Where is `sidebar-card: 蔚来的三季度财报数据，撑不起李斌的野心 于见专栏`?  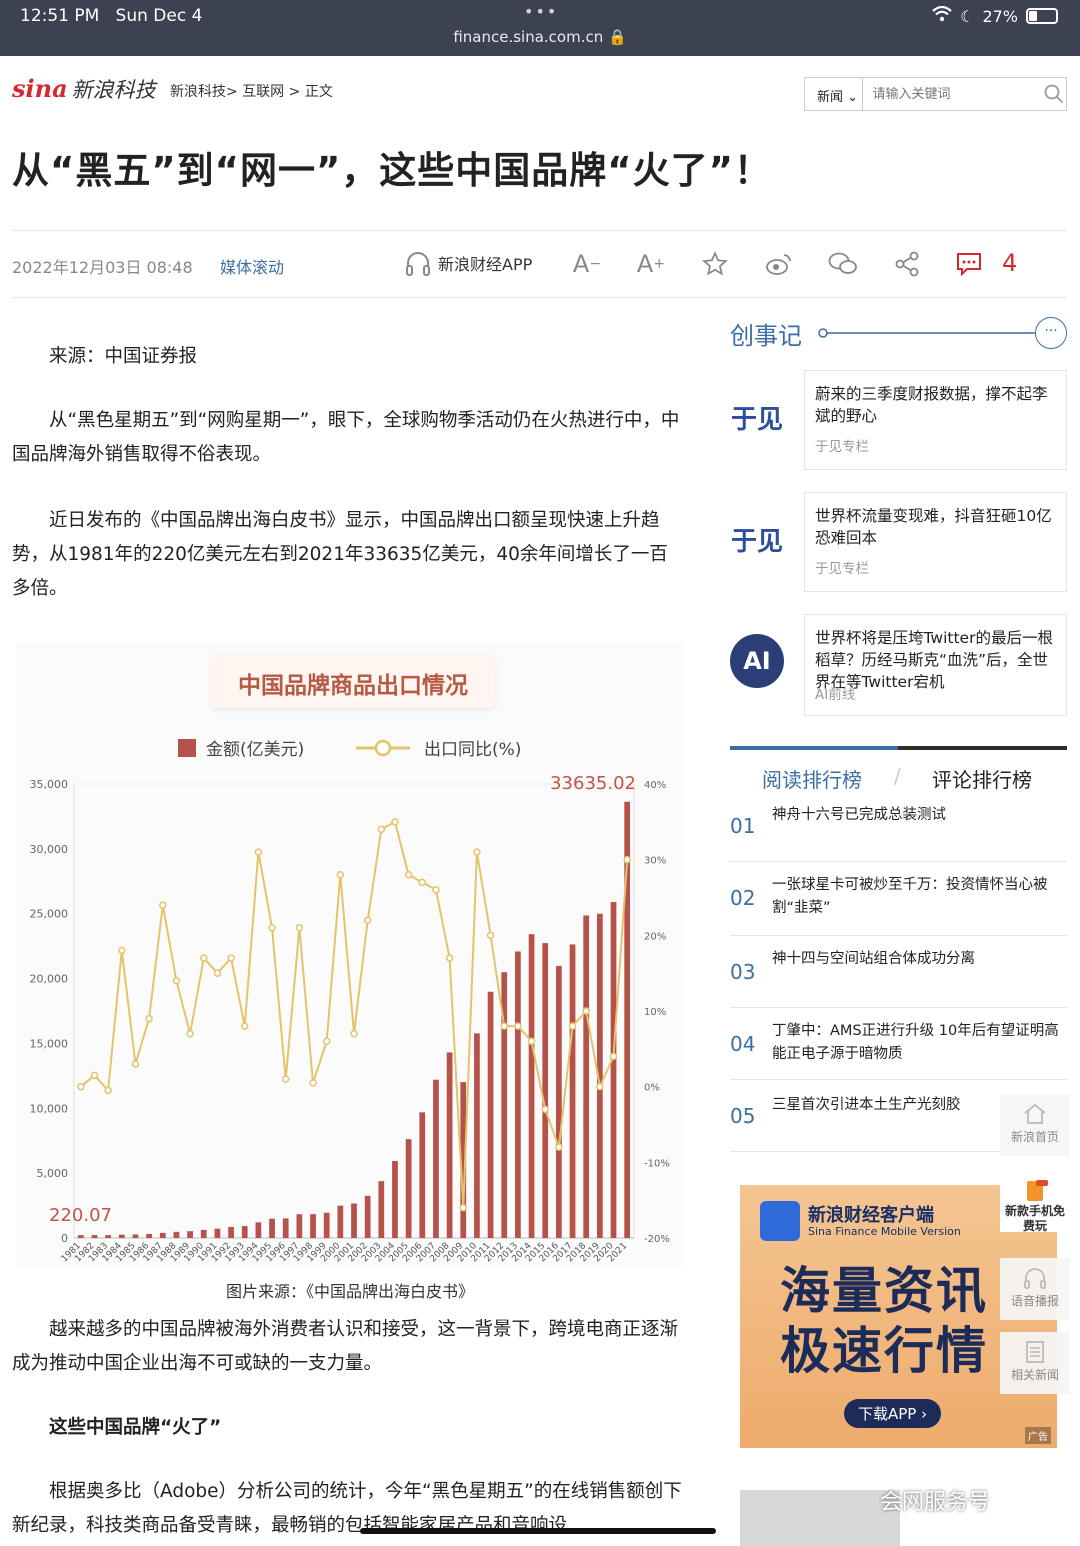
sidebar-card: 蔚来的三季度财报数据，撑不起李斌的野心 于见专栏 is located at coordinates (935, 420).